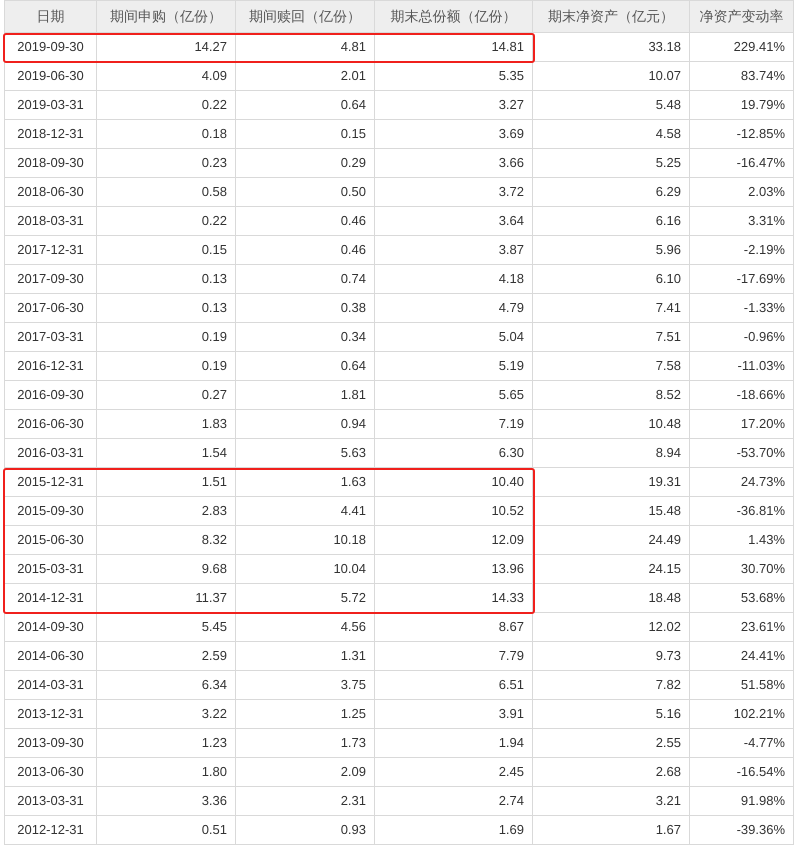 Image resolution: width=796 pixels, height=848 pixels. I want to click on table-cell: 2014-09-30, so click(50, 627).